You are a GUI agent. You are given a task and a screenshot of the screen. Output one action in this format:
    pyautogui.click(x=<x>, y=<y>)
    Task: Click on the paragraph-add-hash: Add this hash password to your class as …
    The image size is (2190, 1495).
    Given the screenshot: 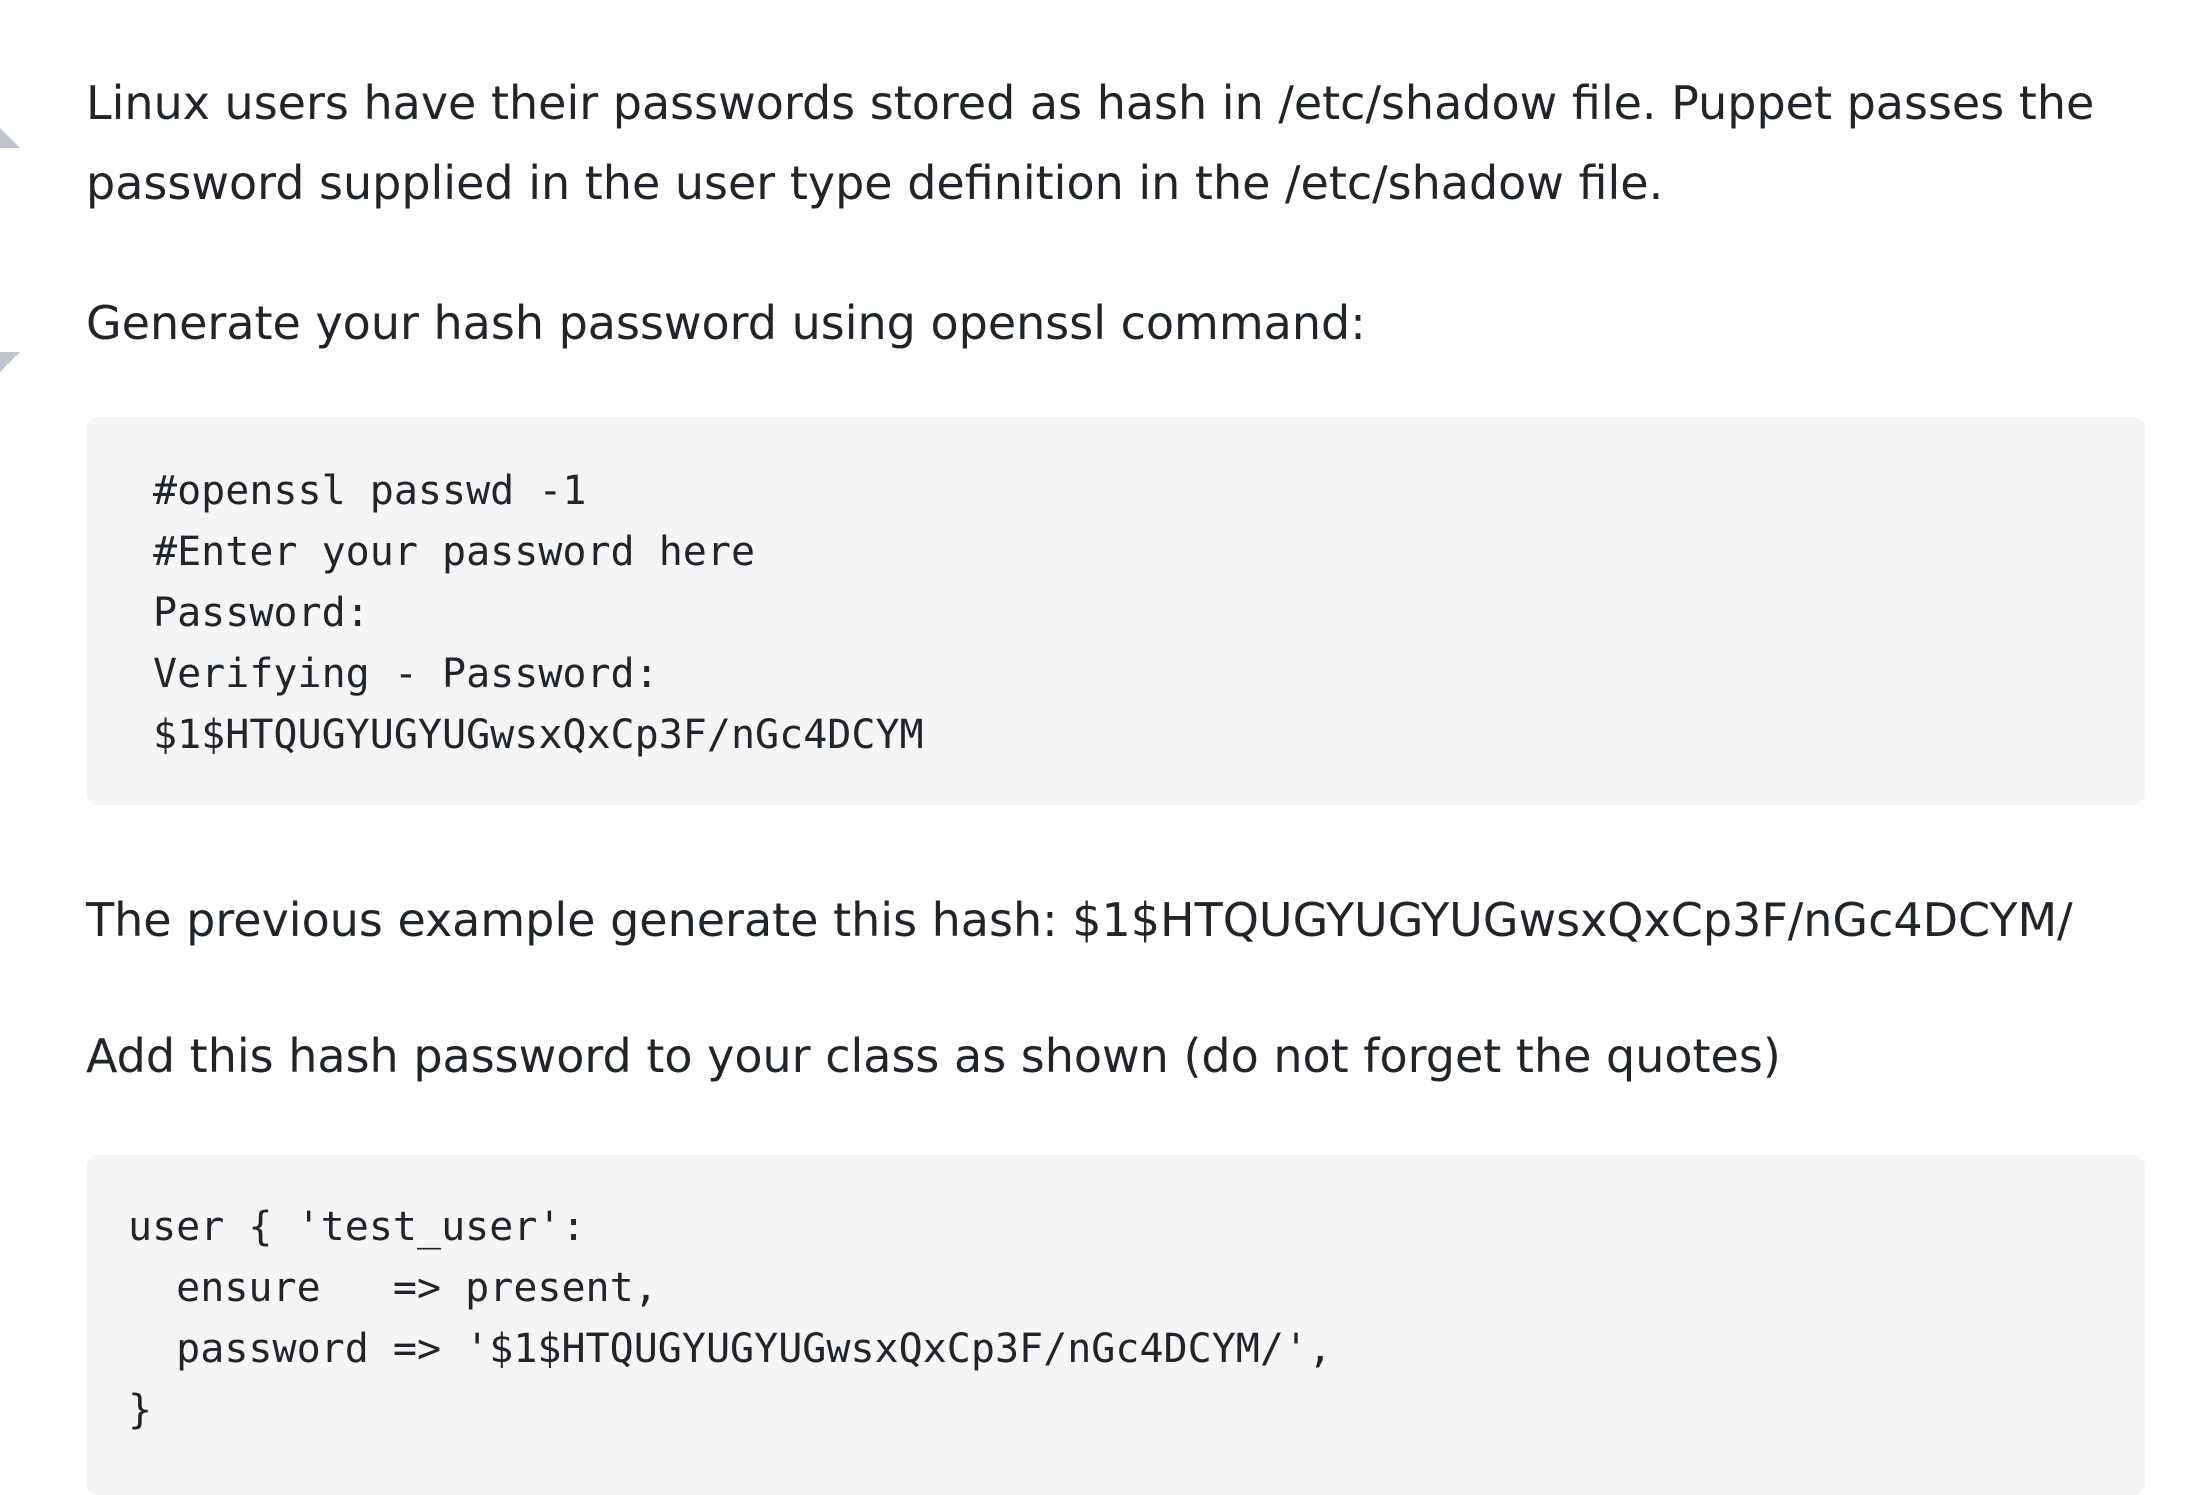 What is the action you would take?
    pyautogui.click(x=933, y=1056)
    